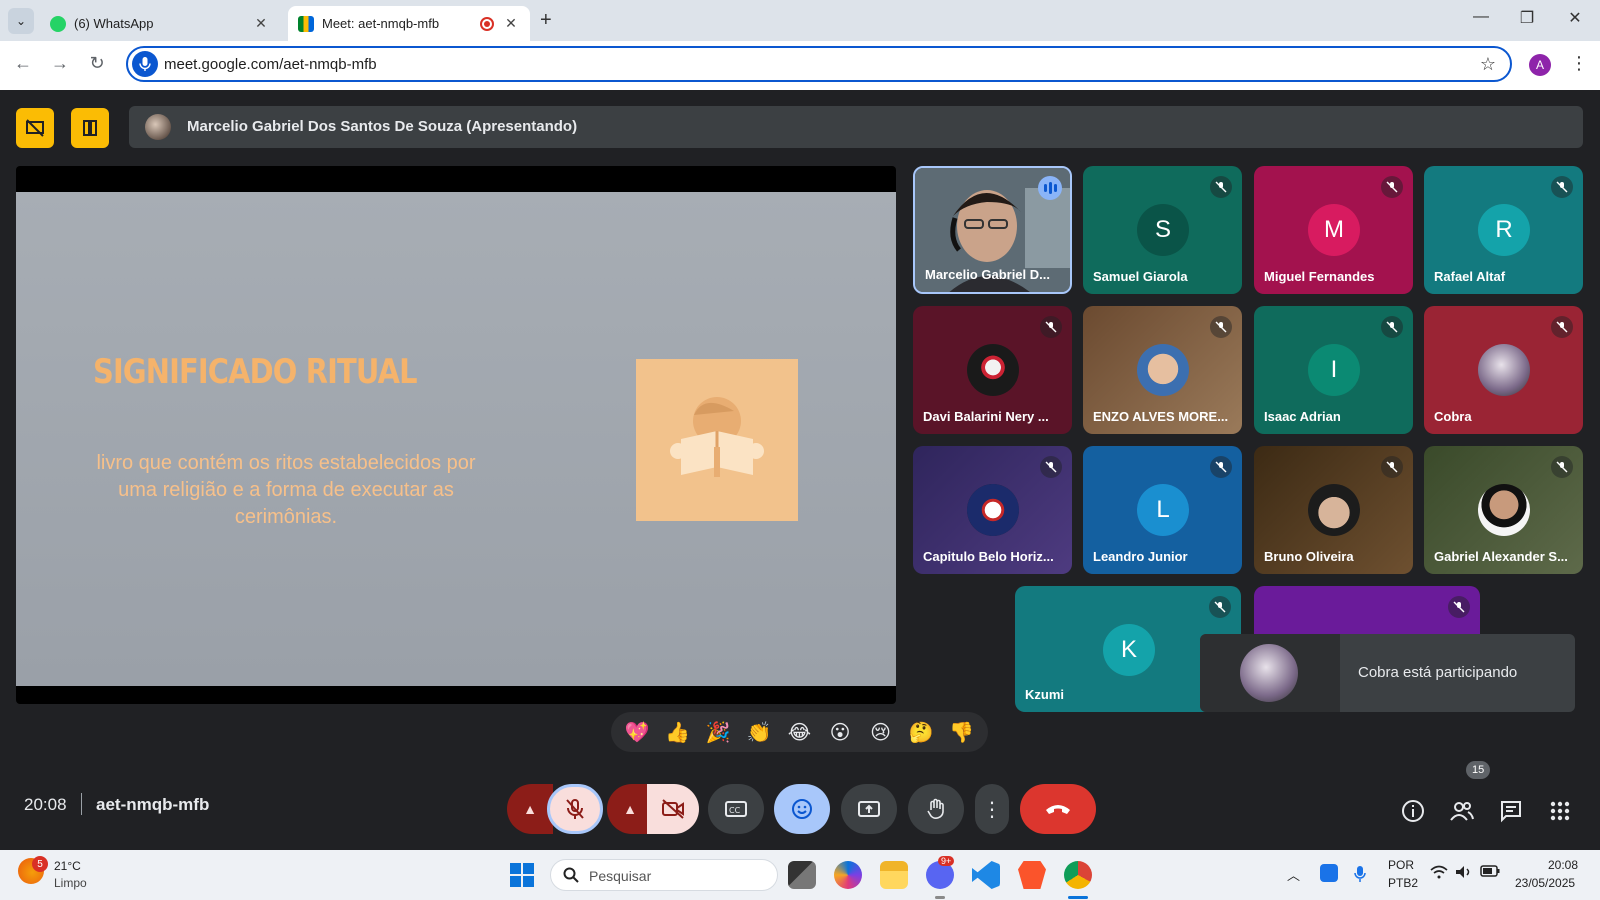 Image resolution: width=1600 pixels, height=900 pixels. Describe the element at coordinates (1490, 872) in the screenshot. I see `battery-icon` at that location.